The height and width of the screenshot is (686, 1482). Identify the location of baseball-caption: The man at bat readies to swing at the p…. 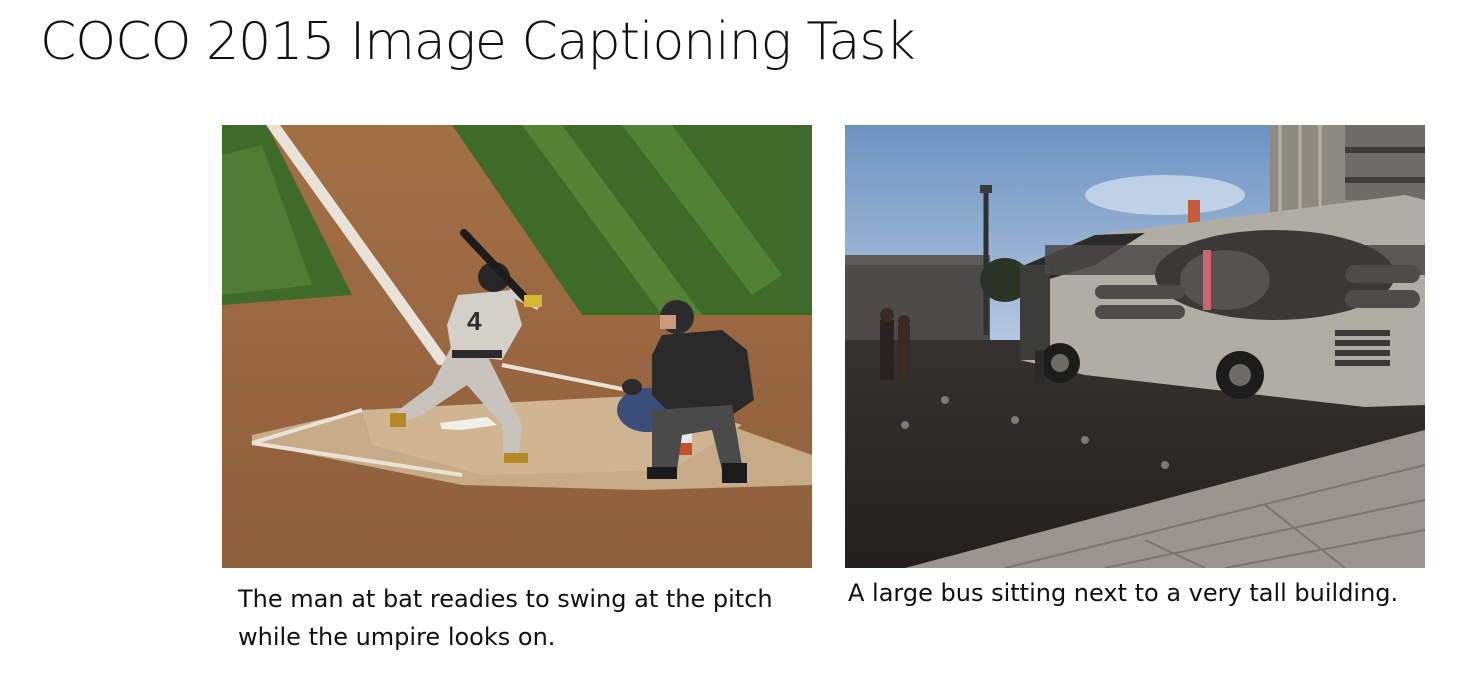
(505, 618).